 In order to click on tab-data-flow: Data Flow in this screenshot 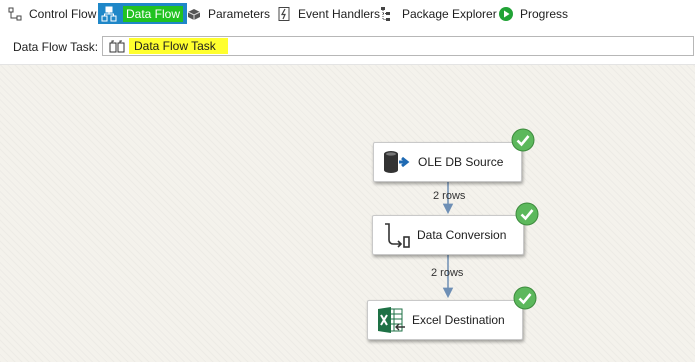, I will do `click(143, 13)`.